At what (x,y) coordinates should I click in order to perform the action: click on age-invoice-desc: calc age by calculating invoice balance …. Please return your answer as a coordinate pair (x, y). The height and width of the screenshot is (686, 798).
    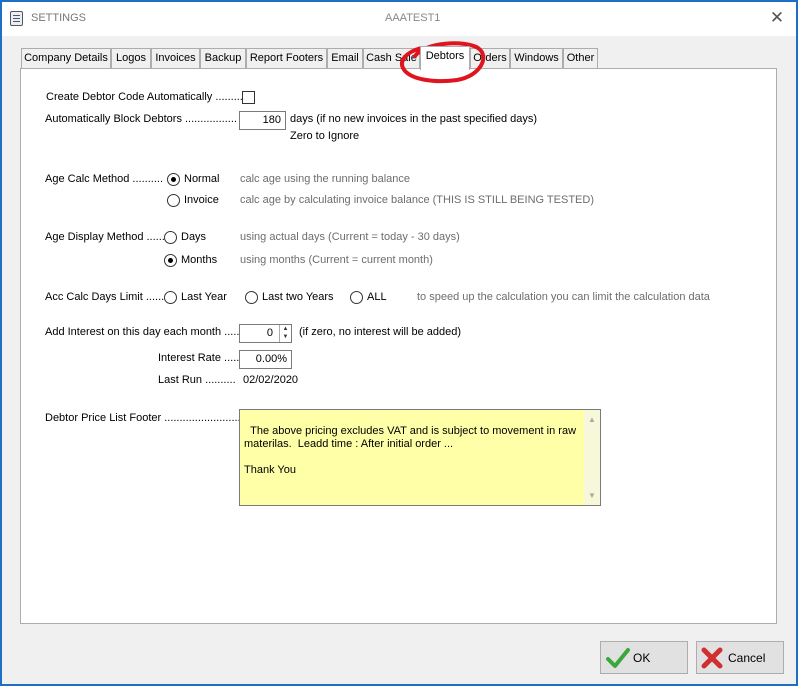
    Looking at the image, I should click on (417, 200).